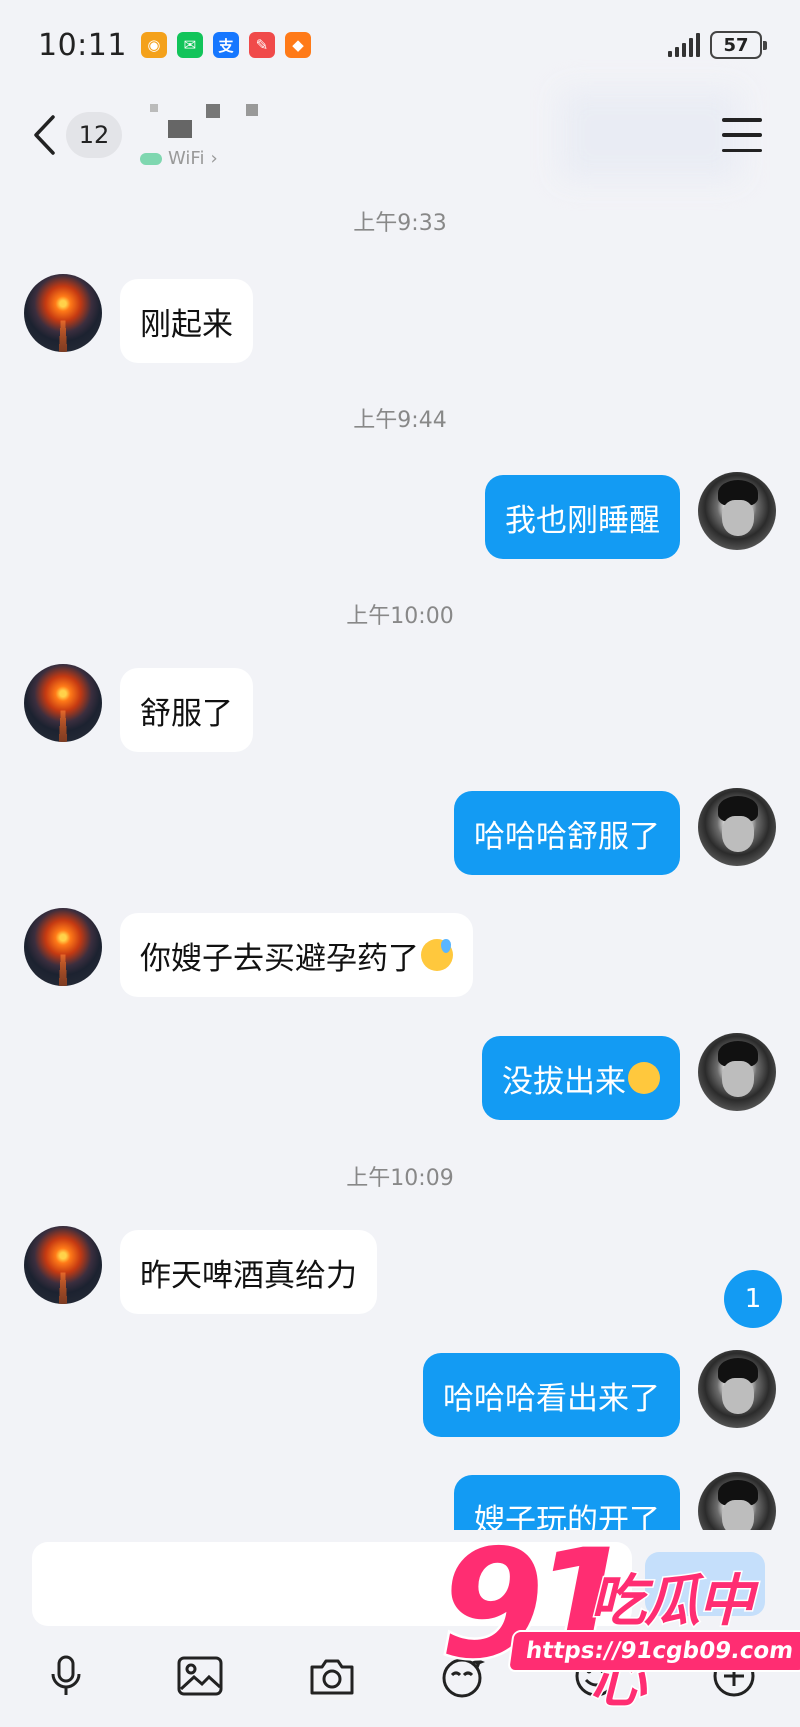 Image resolution: width=800 pixels, height=1727 pixels. What do you see at coordinates (400, 1628) in the screenshot?
I see `input-area` at bounding box center [400, 1628].